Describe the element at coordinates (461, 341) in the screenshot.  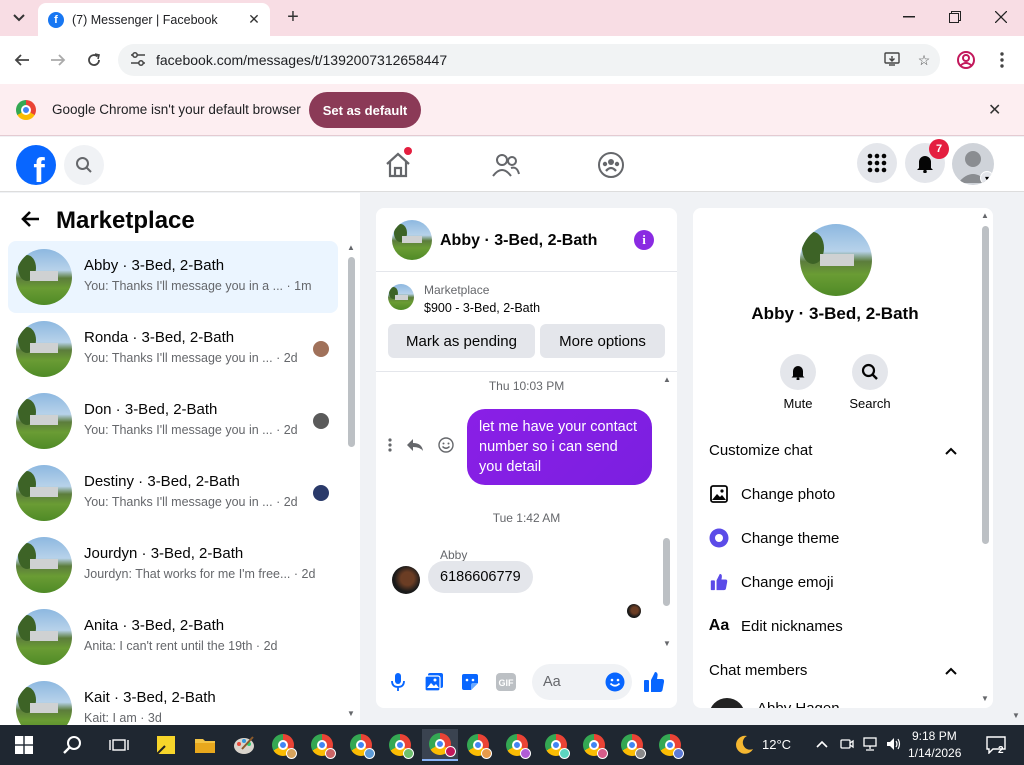
I see `mark-as-pending-button: Mark as pending` at that location.